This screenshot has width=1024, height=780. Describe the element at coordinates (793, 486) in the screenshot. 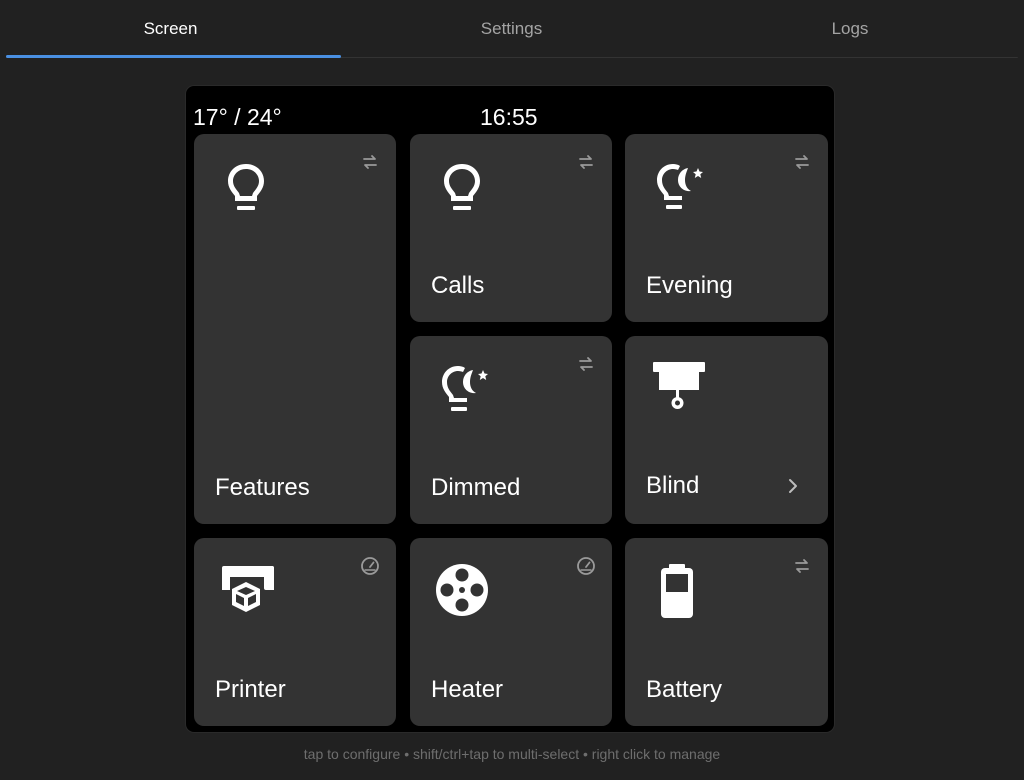

I see `chevron-right-icon` at that location.